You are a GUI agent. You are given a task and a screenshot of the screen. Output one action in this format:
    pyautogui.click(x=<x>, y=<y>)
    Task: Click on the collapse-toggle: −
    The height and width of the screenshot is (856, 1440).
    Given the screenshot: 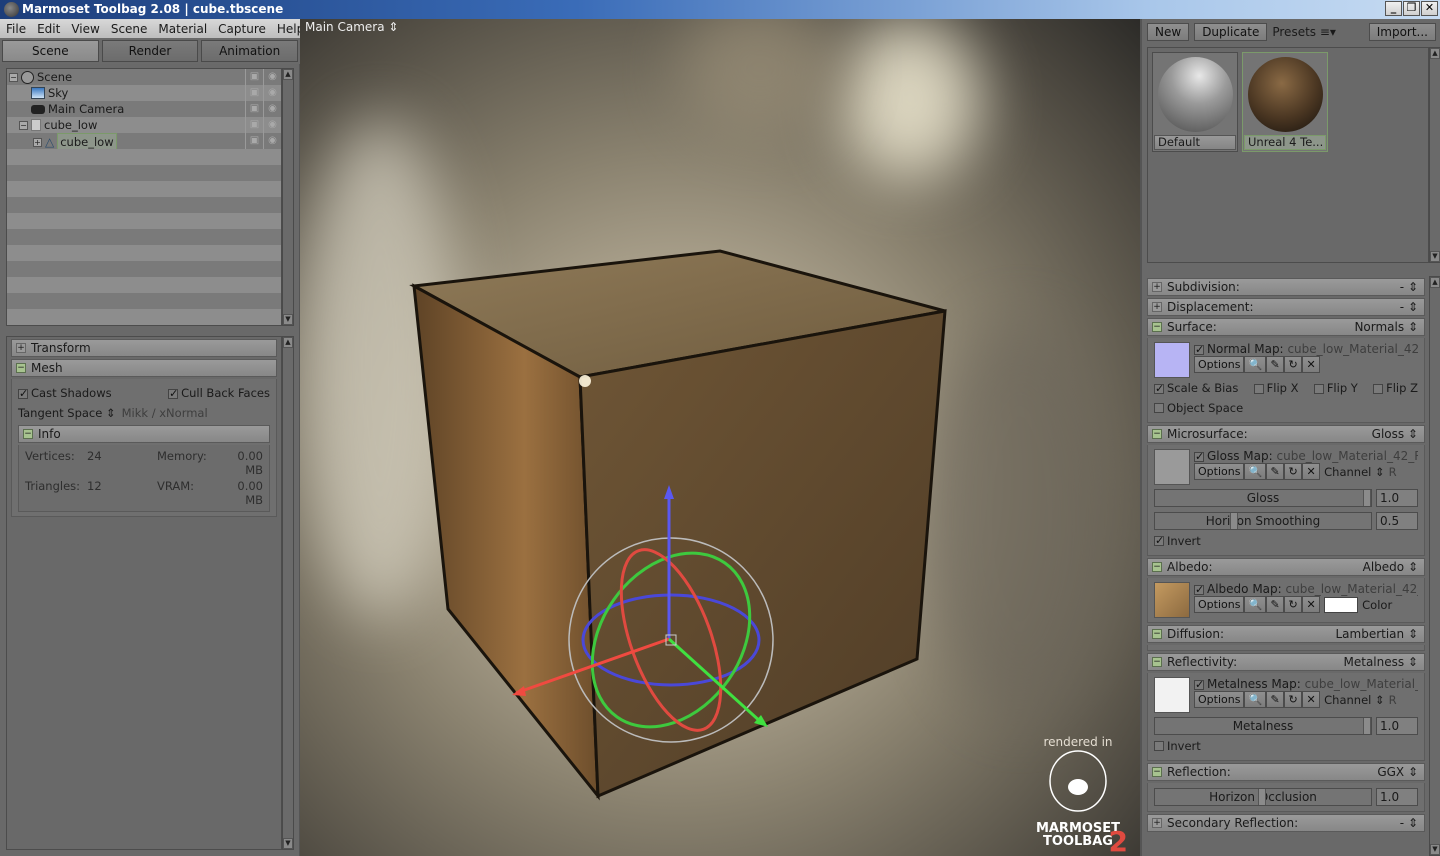 What is the action you would take?
    pyautogui.click(x=13, y=77)
    